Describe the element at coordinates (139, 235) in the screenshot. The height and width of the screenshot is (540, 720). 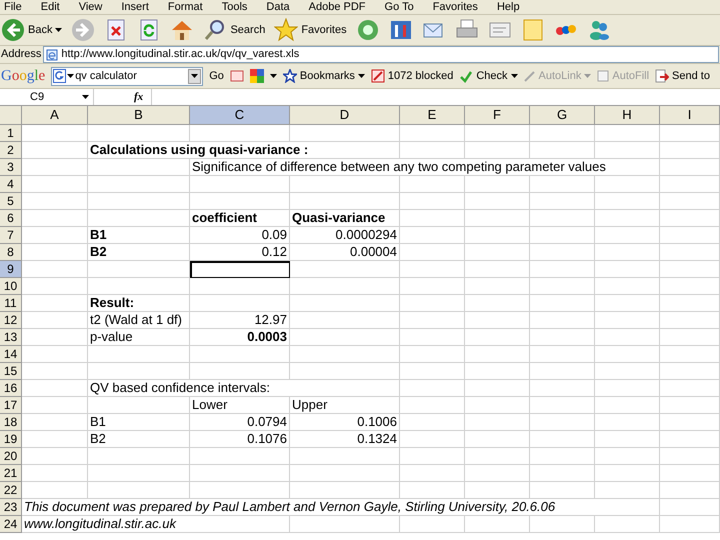
I see `table-cell: B1` at that location.